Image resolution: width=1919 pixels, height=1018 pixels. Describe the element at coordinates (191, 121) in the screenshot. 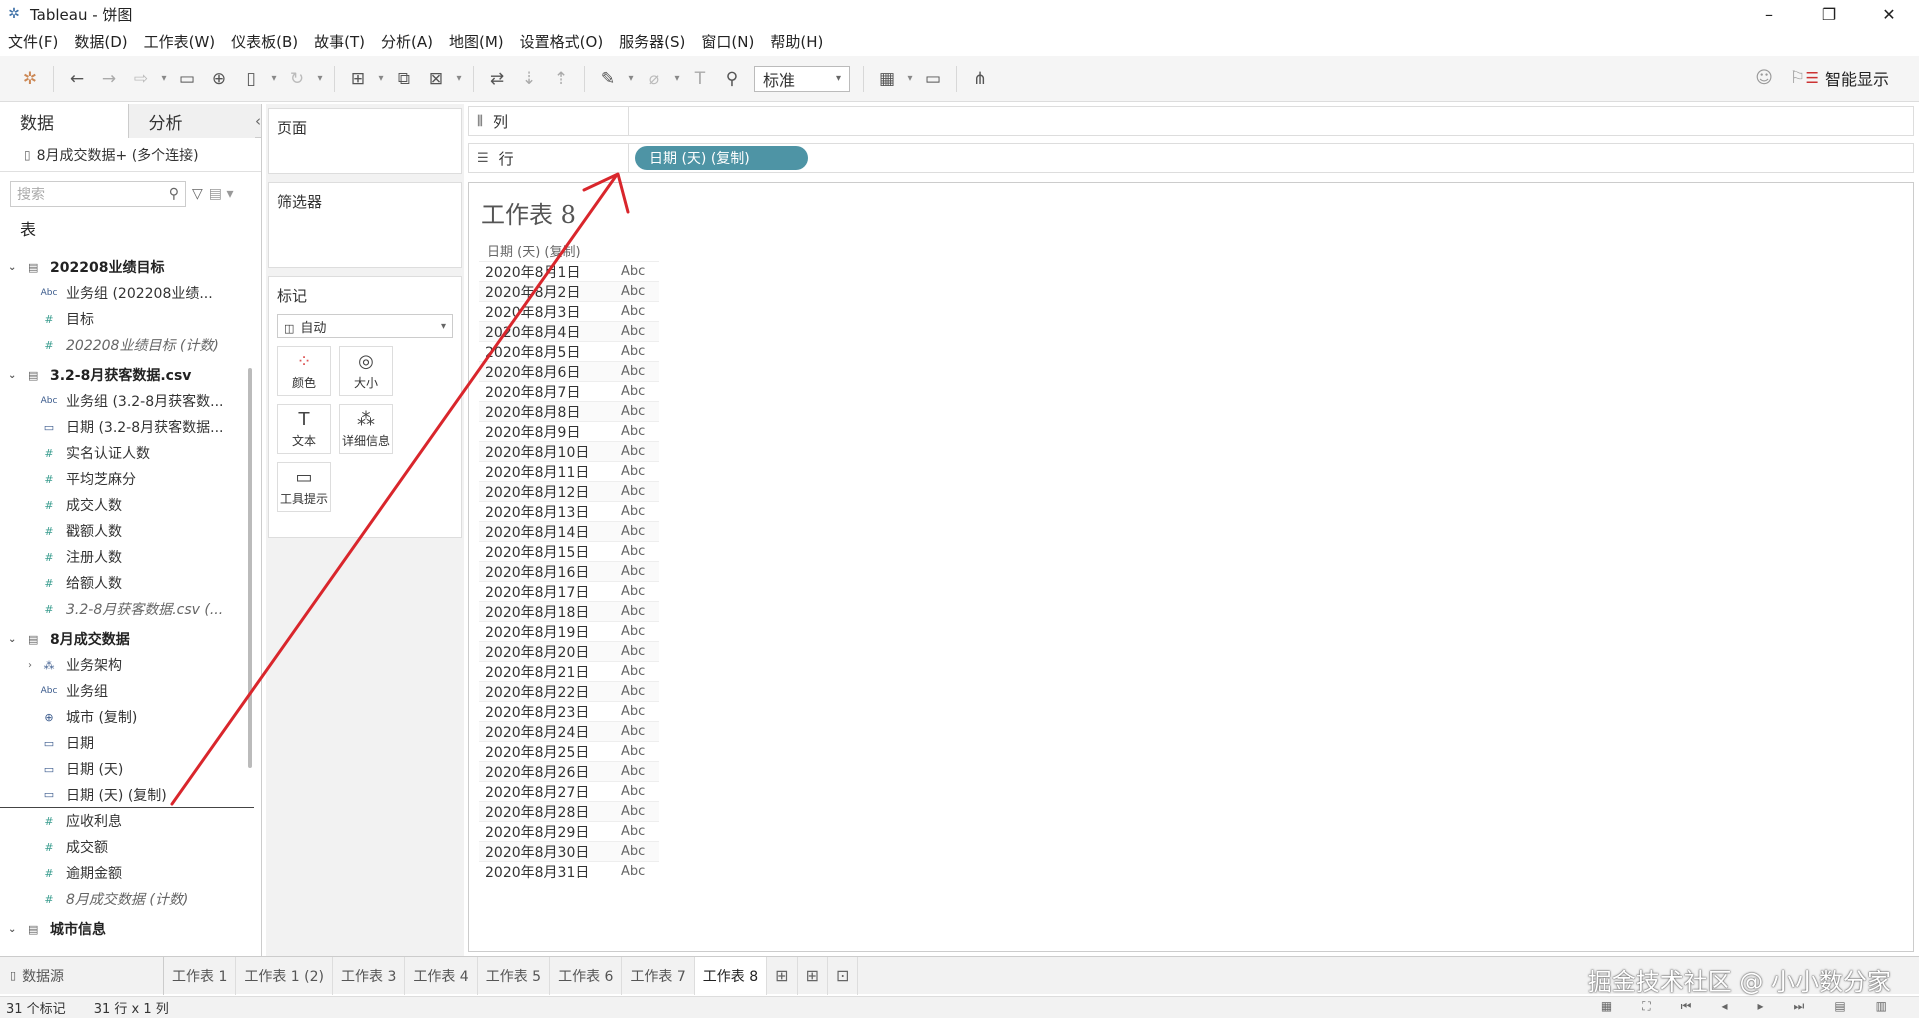

I see `tab-analysis: 分析` at that location.